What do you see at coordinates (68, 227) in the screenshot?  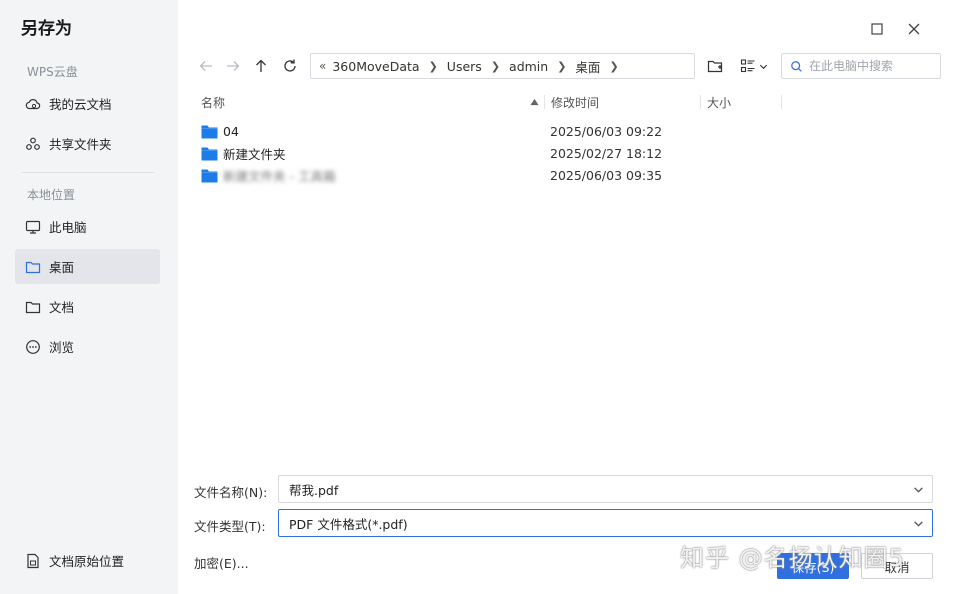 I see `sidebar-item-label: 此电脑` at bounding box center [68, 227].